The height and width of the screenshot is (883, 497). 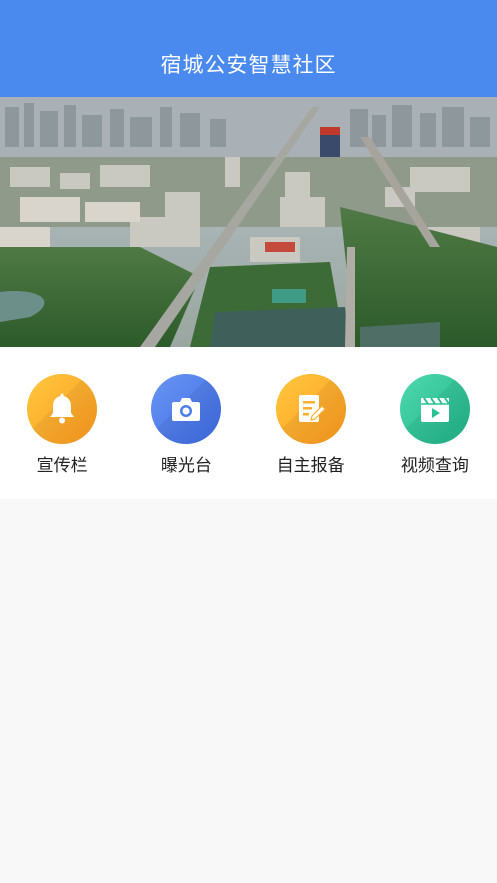 I want to click on menu-label-bulletin: 宣传栏, so click(x=62, y=466).